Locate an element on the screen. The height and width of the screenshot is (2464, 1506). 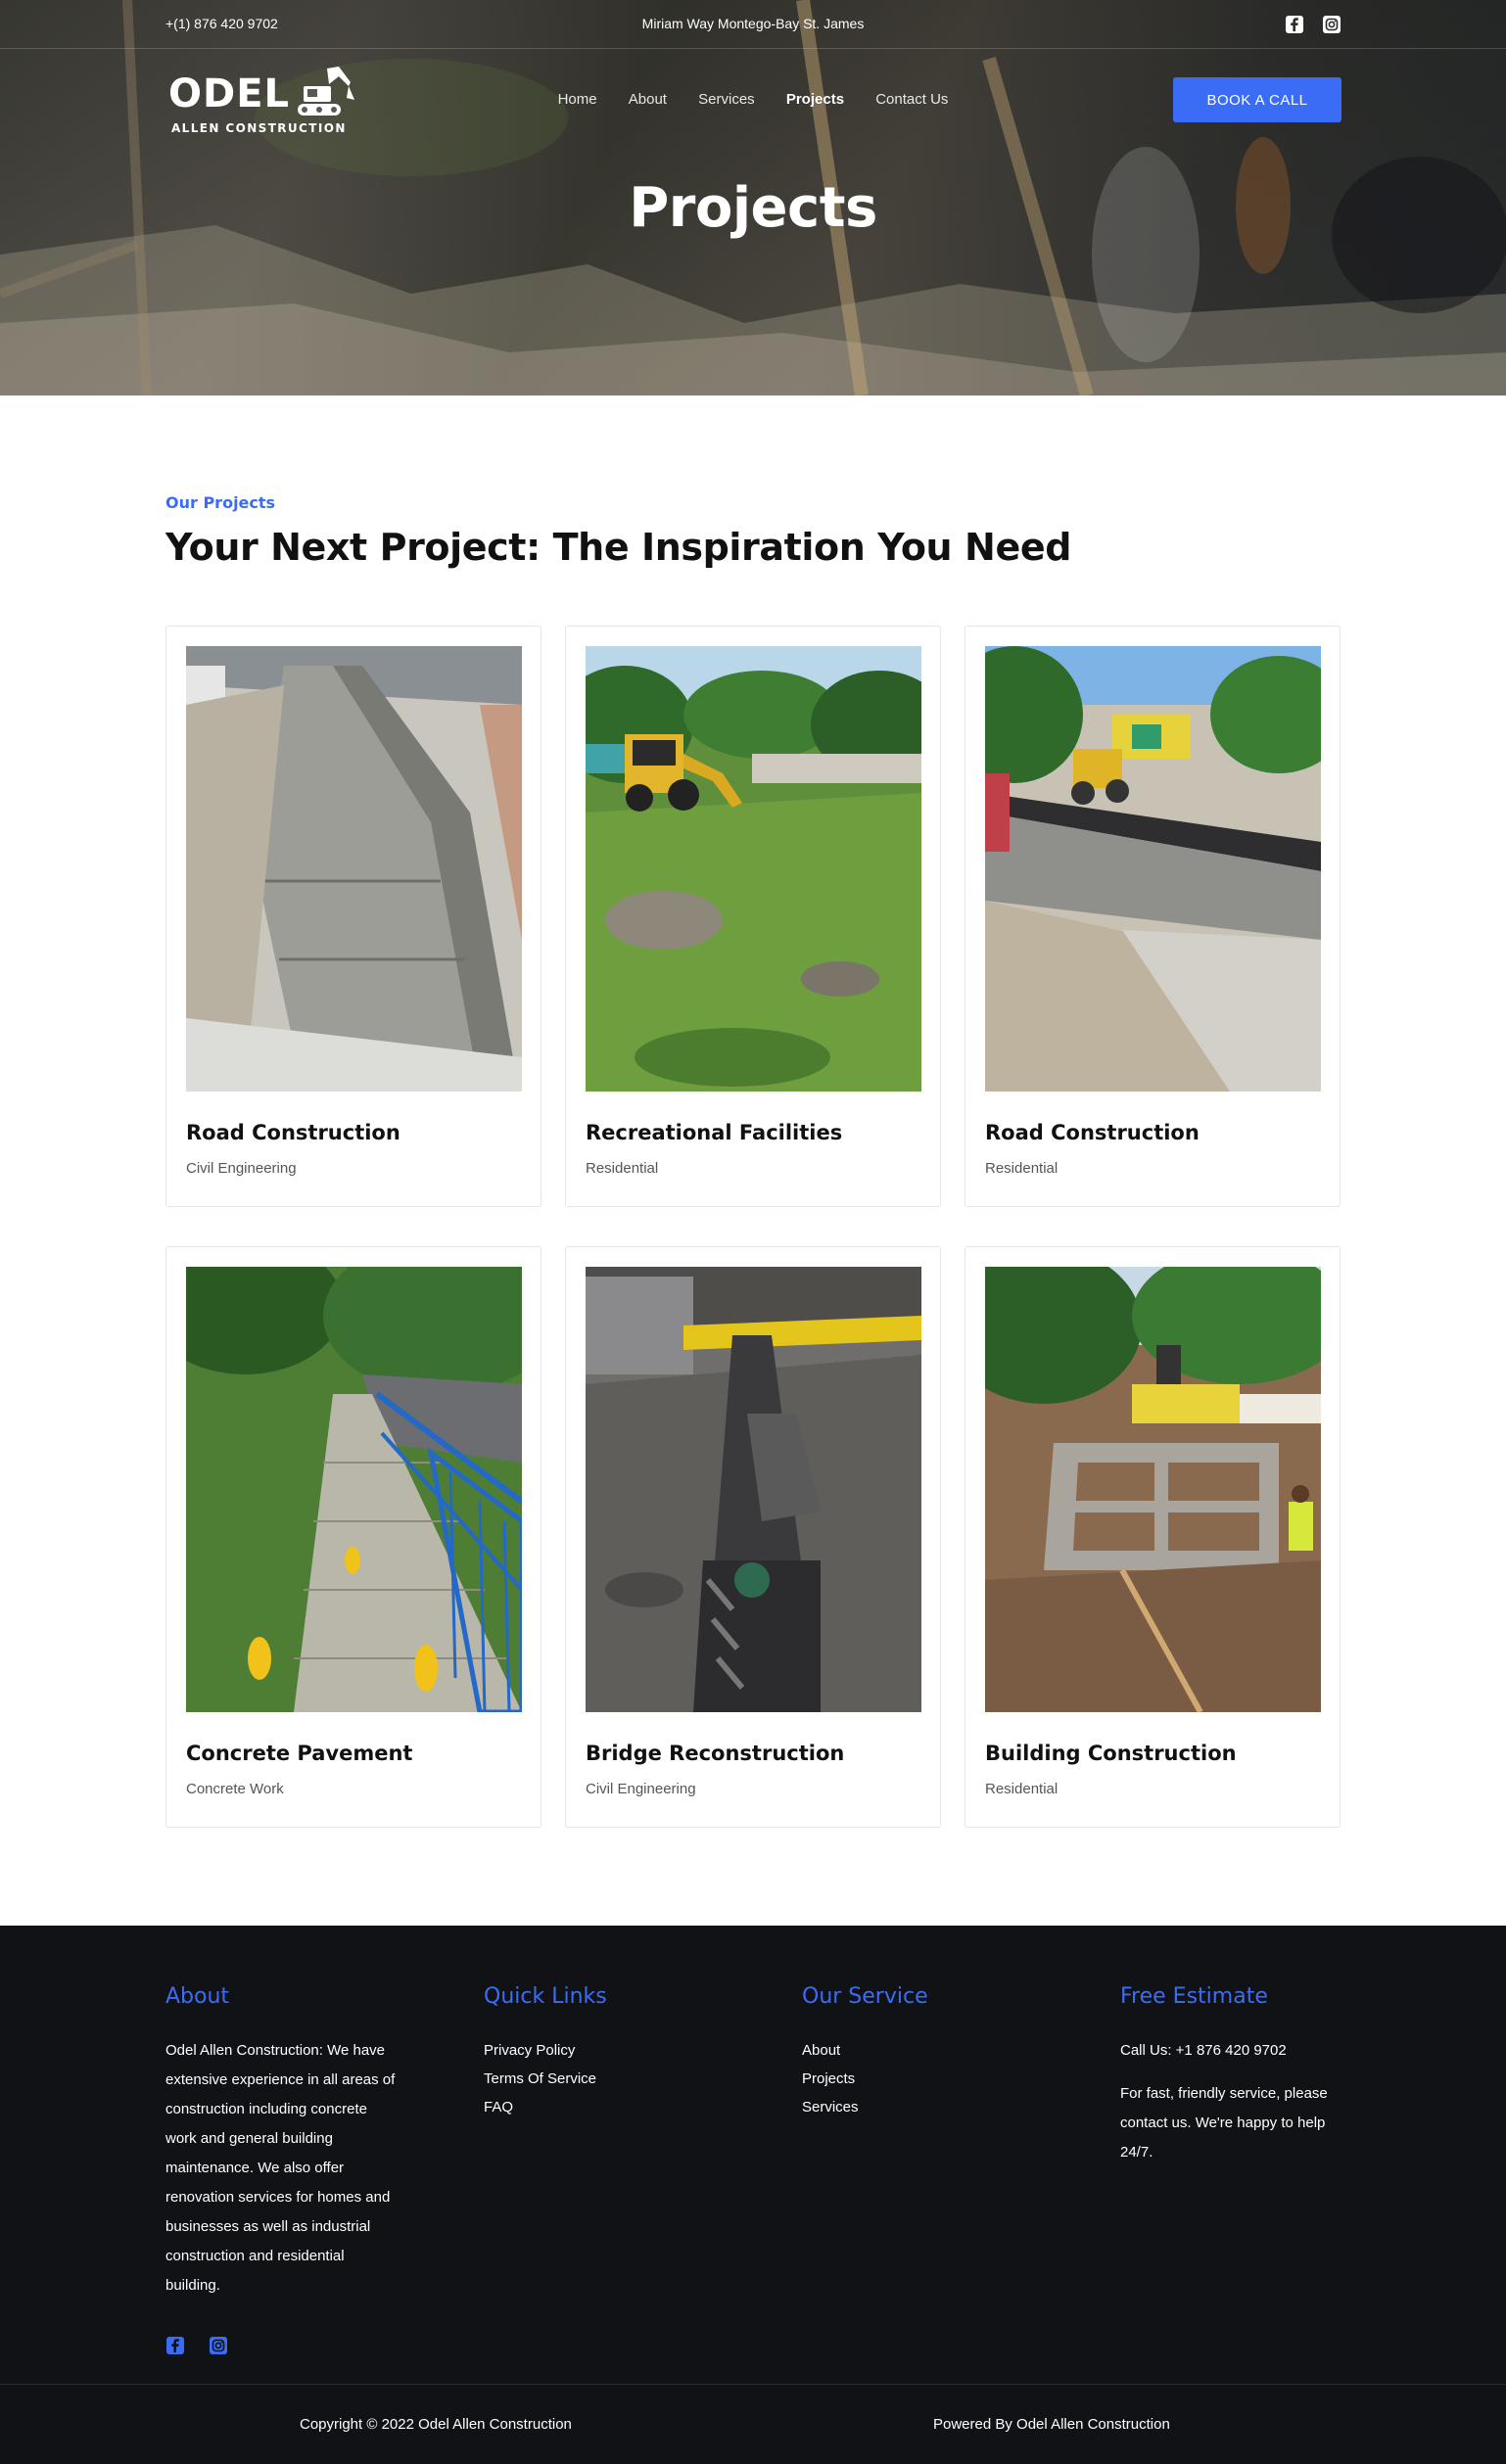
project-card: Building Construction Residential is located at coordinates (1153, 1537).